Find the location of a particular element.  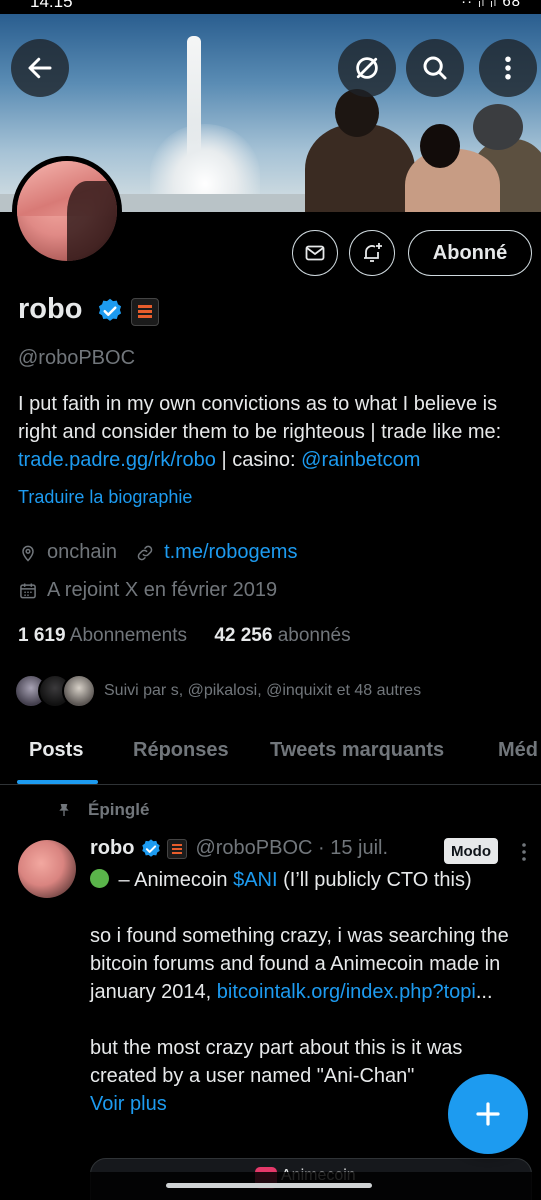

search-icon is located at coordinates (435, 68).